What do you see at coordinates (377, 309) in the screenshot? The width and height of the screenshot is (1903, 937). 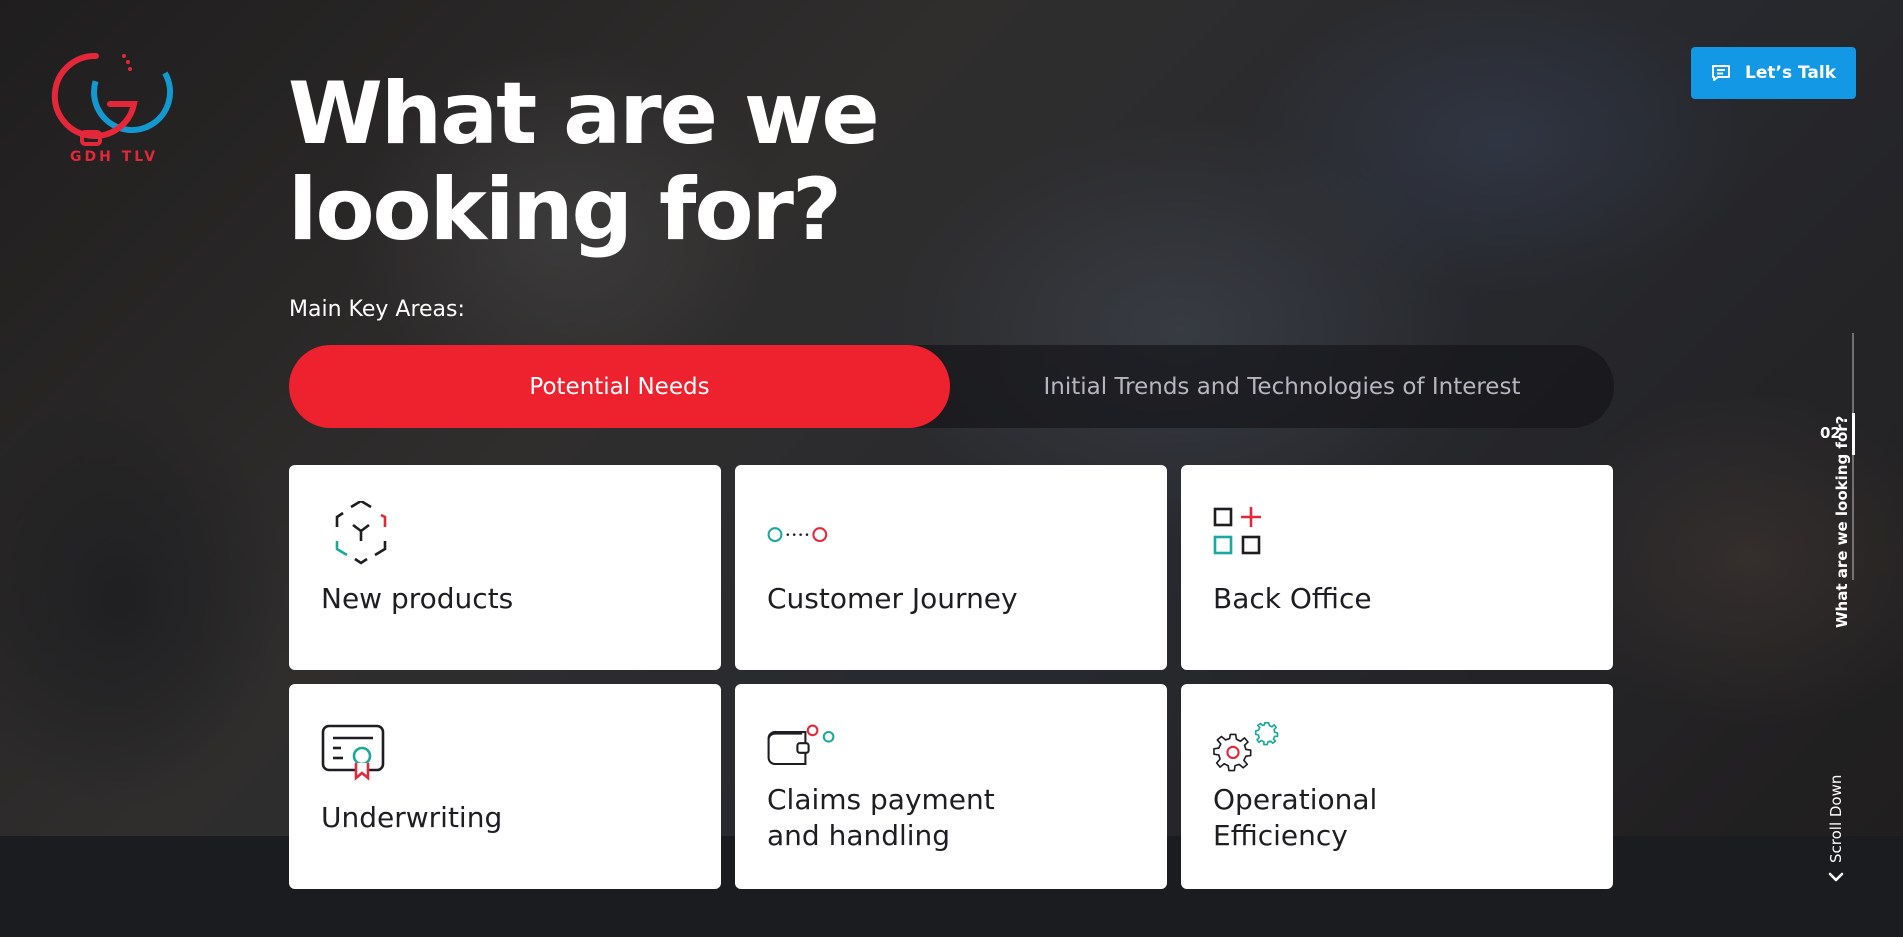 I see `section-subtitle: Main Key Areas:` at bounding box center [377, 309].